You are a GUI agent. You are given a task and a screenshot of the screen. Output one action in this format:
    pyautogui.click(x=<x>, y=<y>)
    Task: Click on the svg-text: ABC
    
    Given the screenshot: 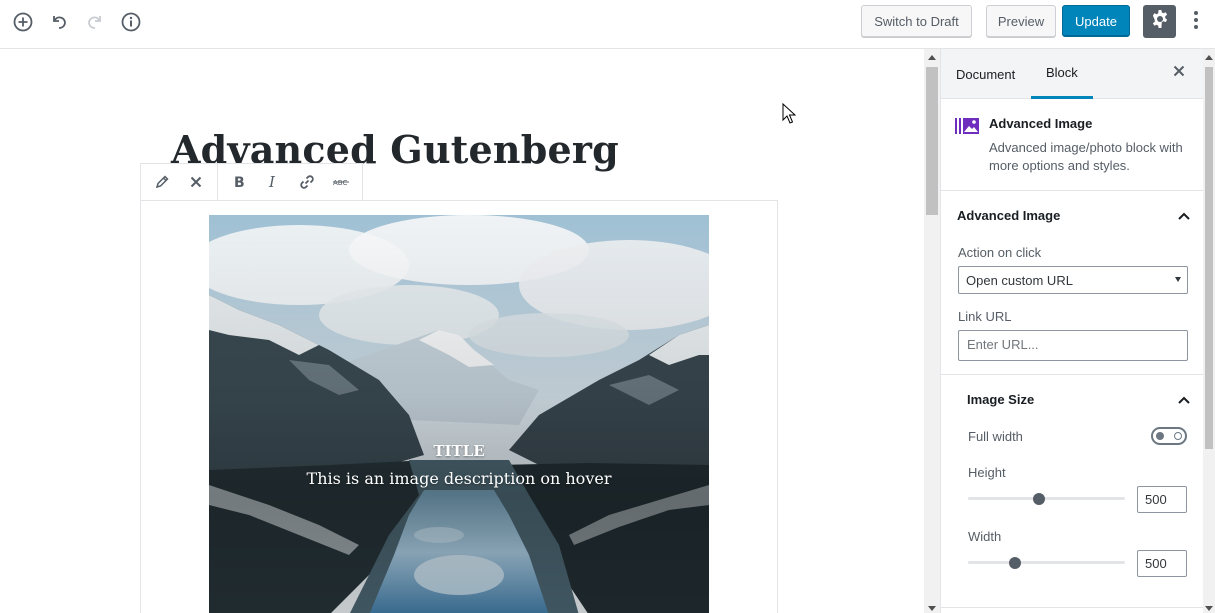 What is the action you would take?
    pyautogui.click(x=340, y=183)
    